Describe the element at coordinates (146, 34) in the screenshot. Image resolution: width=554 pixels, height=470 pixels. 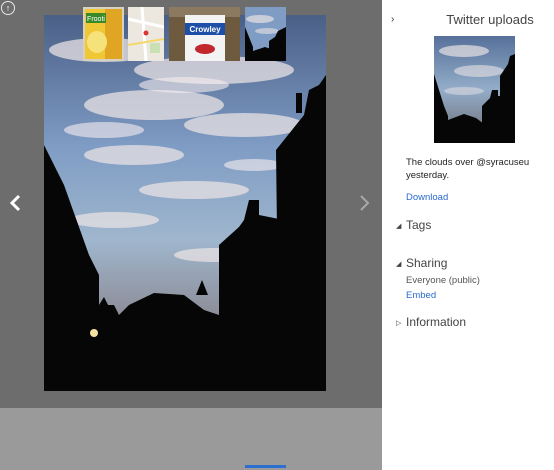
I see `map-thumbnail` at that location.